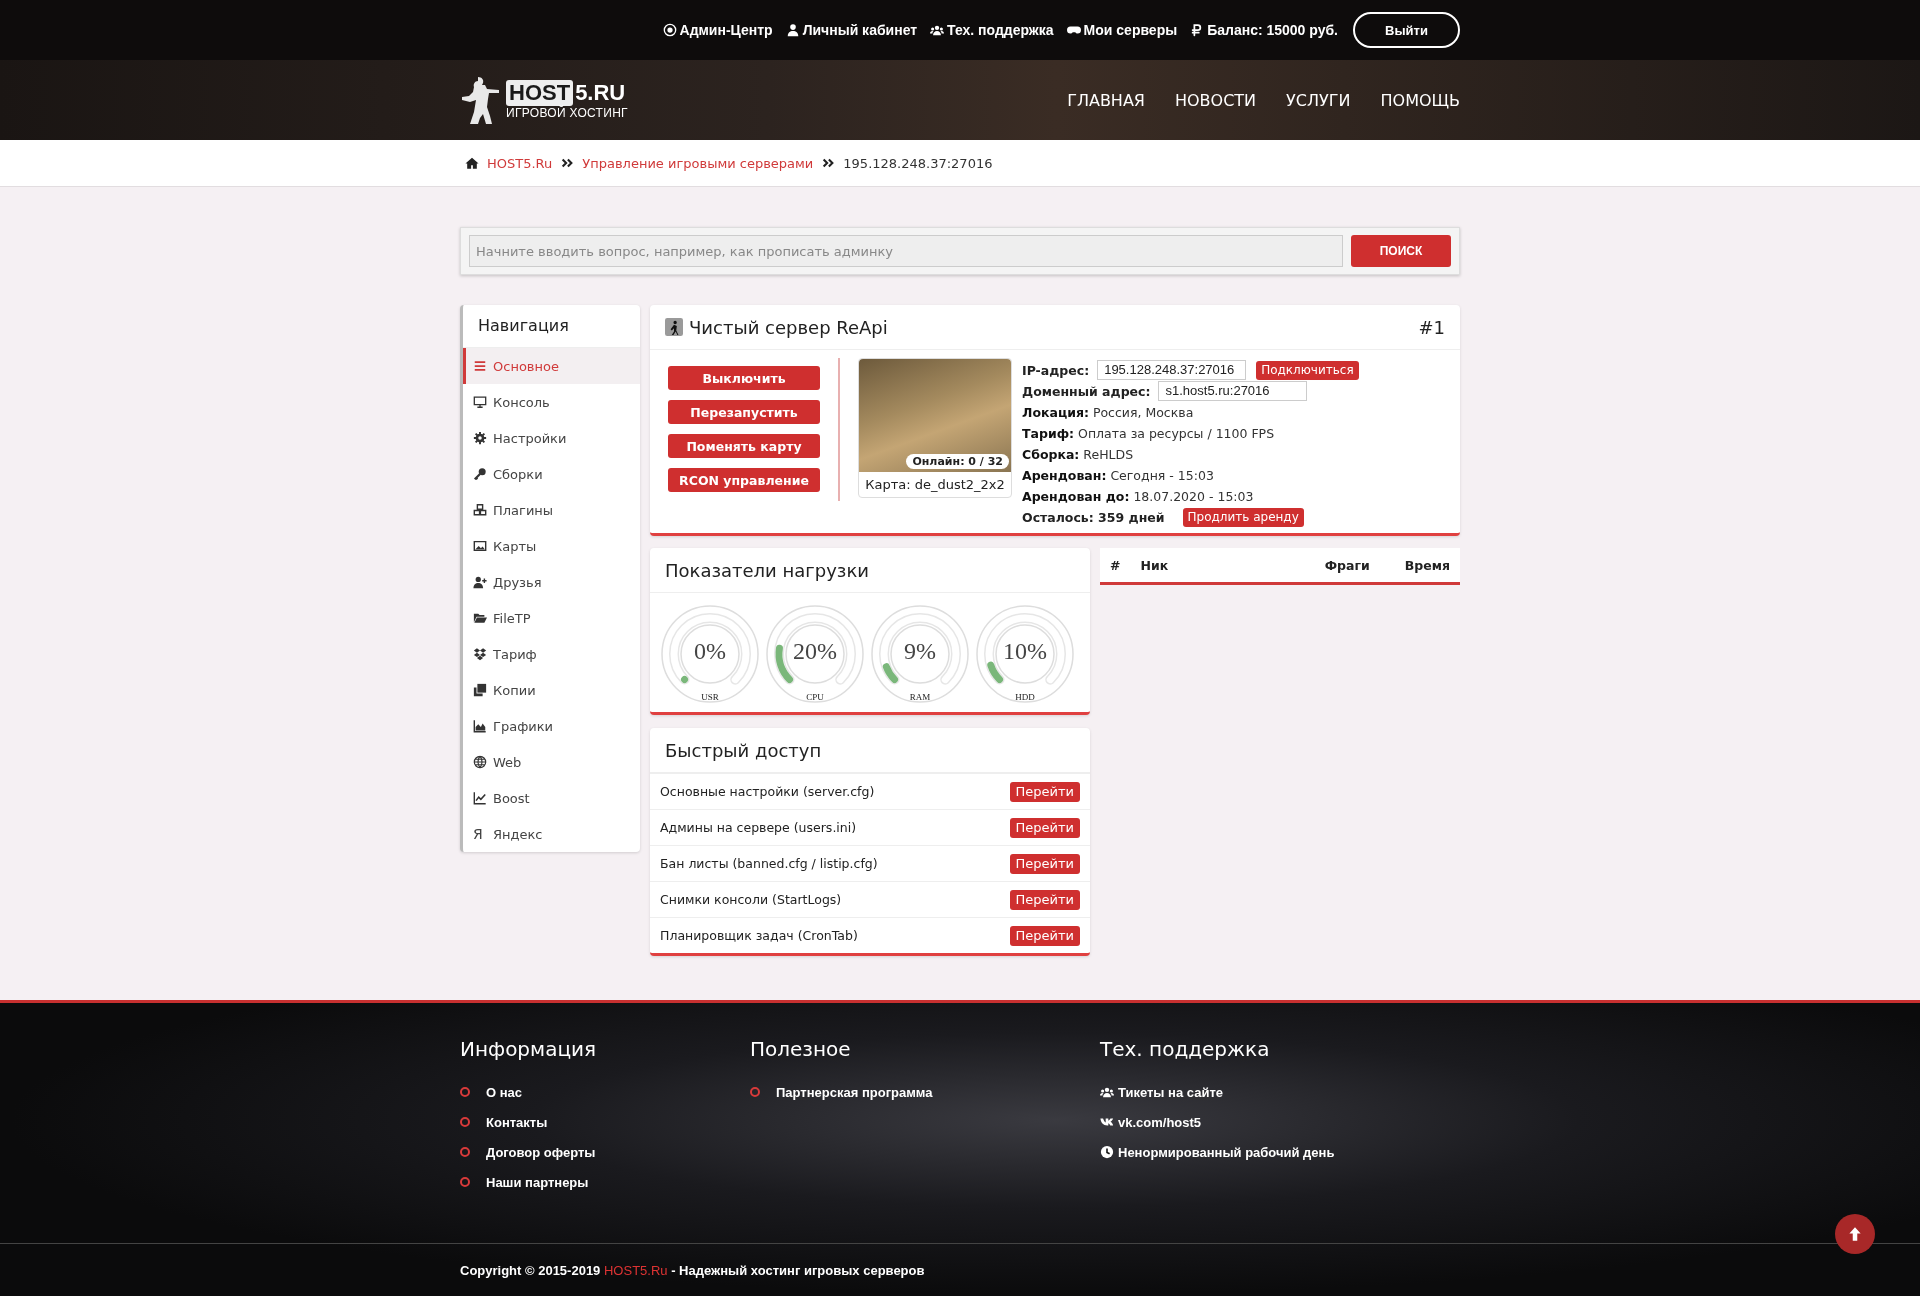 The height and width of the screenshot is (1296, 1920). What do you see at coordinates (504, 1092) in the screenshot?
I see `footer-link: О нас` at bounding box center [504, 1092].